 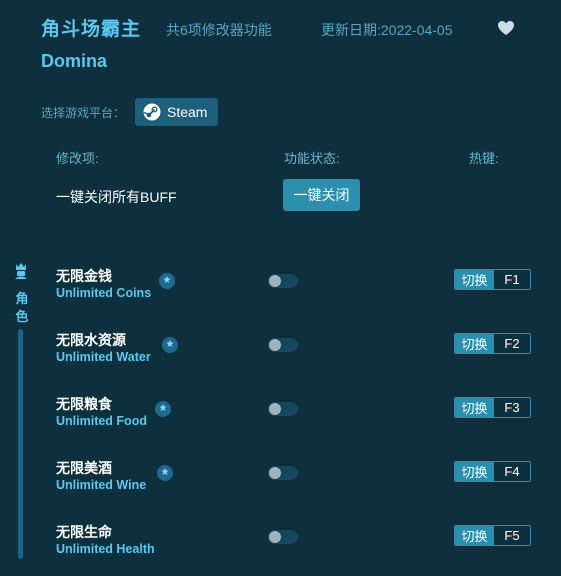 I want to click on hotkey-key: F1, so click(x=512, y=279).